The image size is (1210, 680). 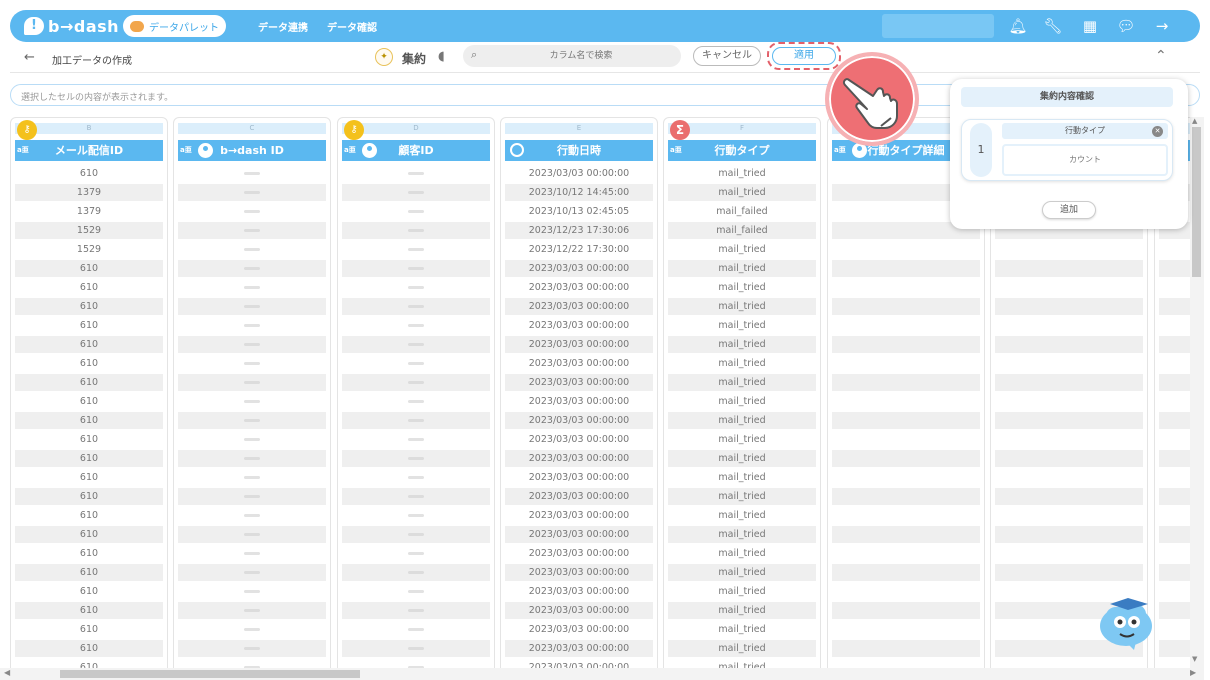 What do you see at coordinates (579, 150) in the screenshot?
I see `column-header: 行動日時` at bounding box center [579, 150].